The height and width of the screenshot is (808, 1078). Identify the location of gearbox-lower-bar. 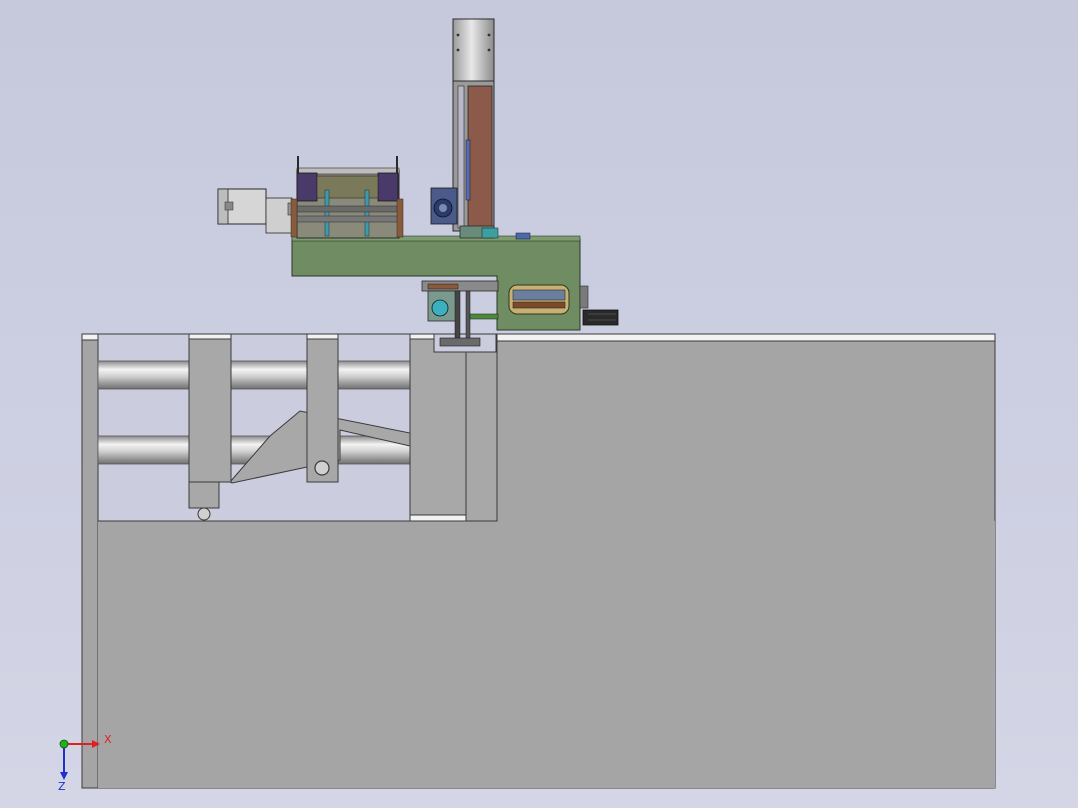
(348, 209).